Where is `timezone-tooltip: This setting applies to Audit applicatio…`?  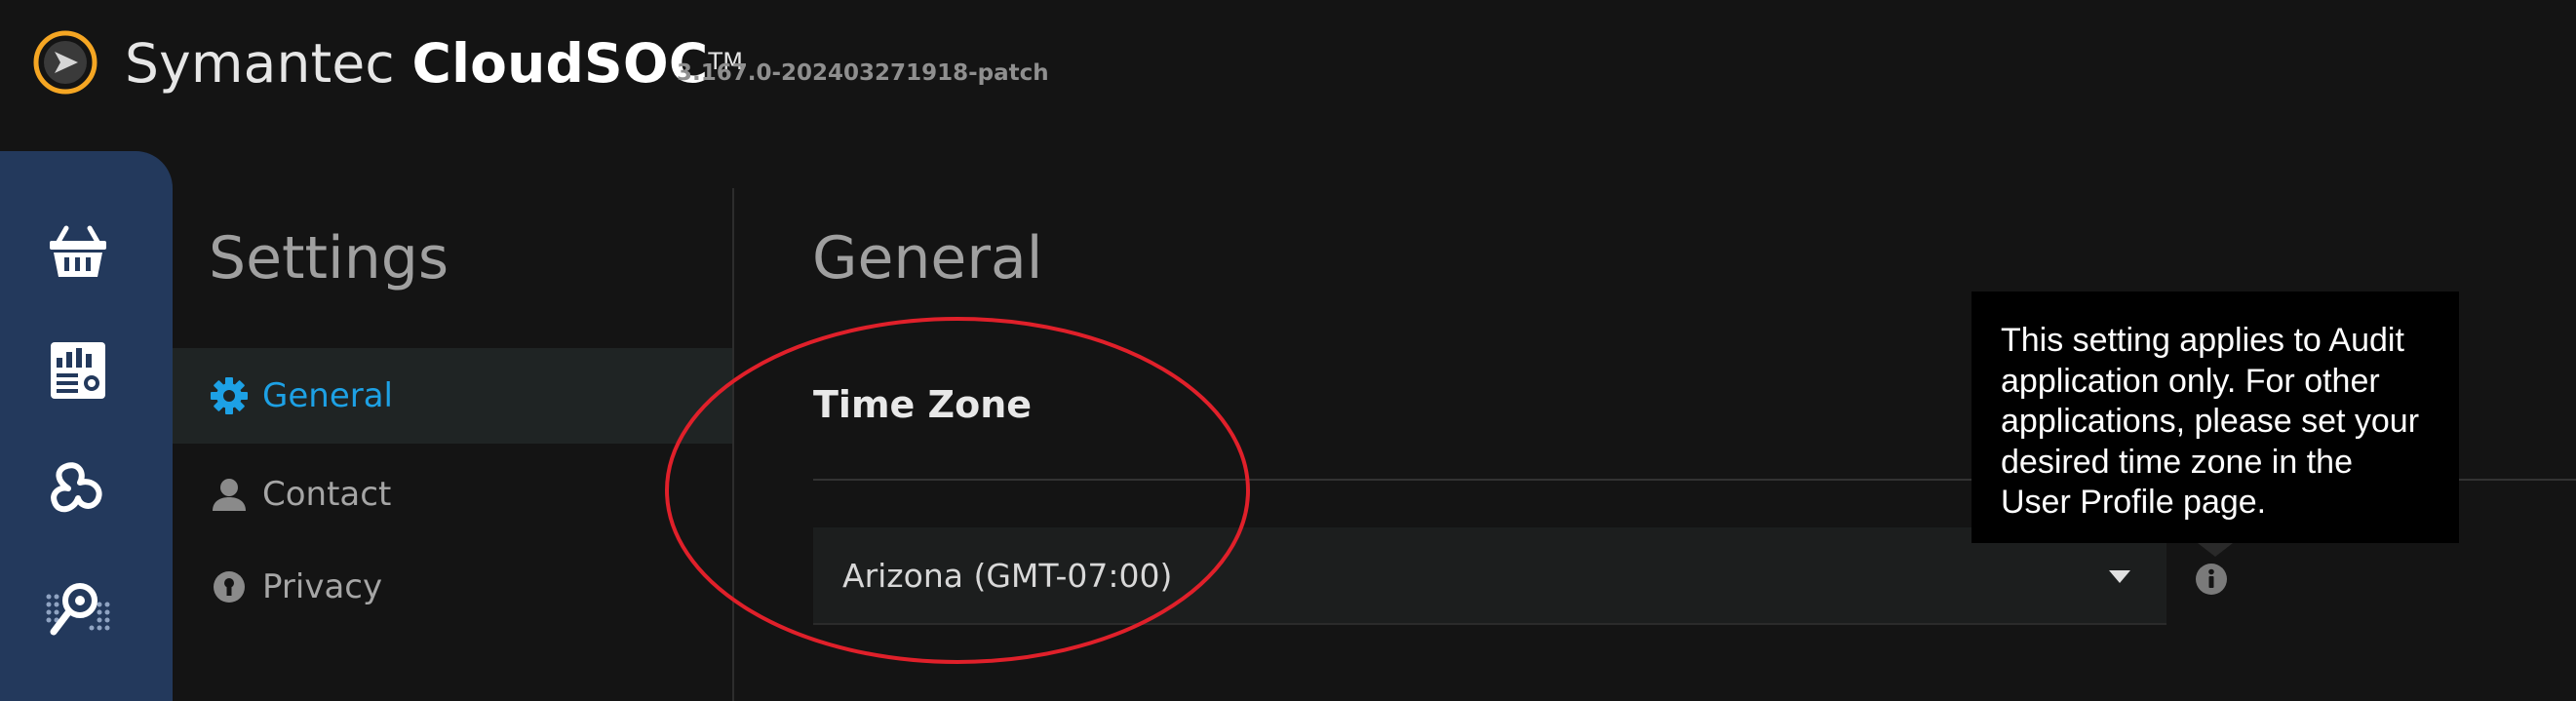
timezone-tooltip: This setting applies to Audit applicatio… is located at coordinates (2215, 418).